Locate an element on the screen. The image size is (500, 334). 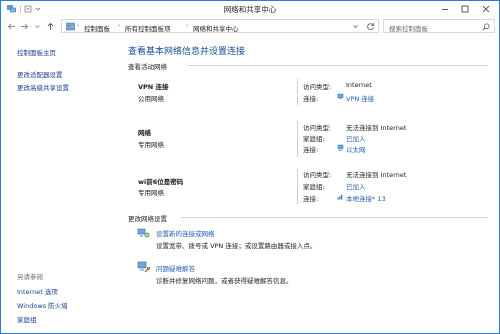
see-also-homegroup: 家庭组 is located at coordinates (27, 319).